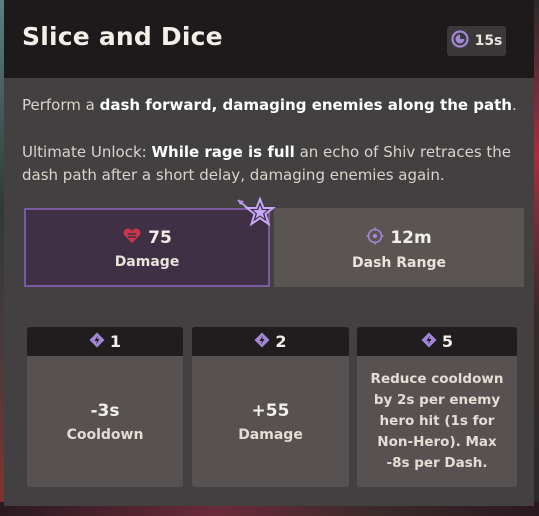 The image size is (539, 516). Describe the element at coordinates (270, 434) in the screenshot. I see `upgrade-label: Damage` at that location.